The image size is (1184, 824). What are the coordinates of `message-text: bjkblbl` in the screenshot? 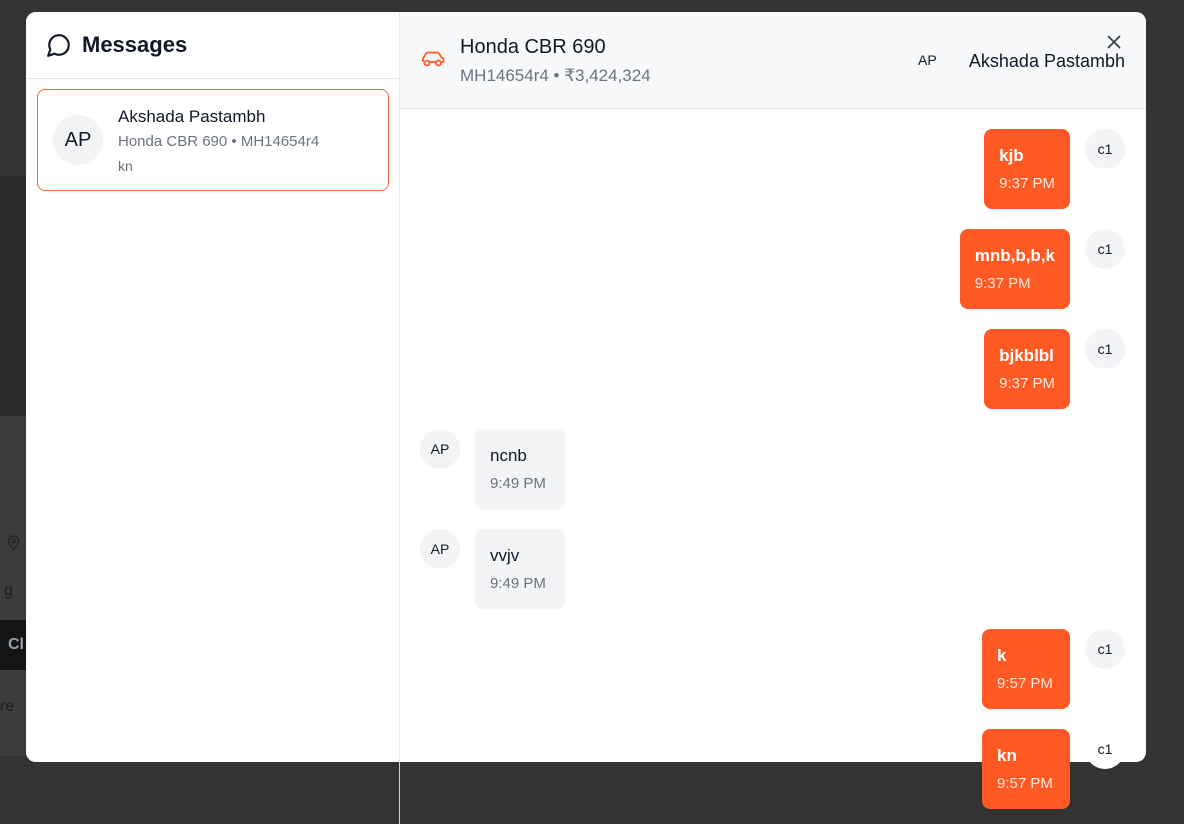 It's located at (1026, 355).